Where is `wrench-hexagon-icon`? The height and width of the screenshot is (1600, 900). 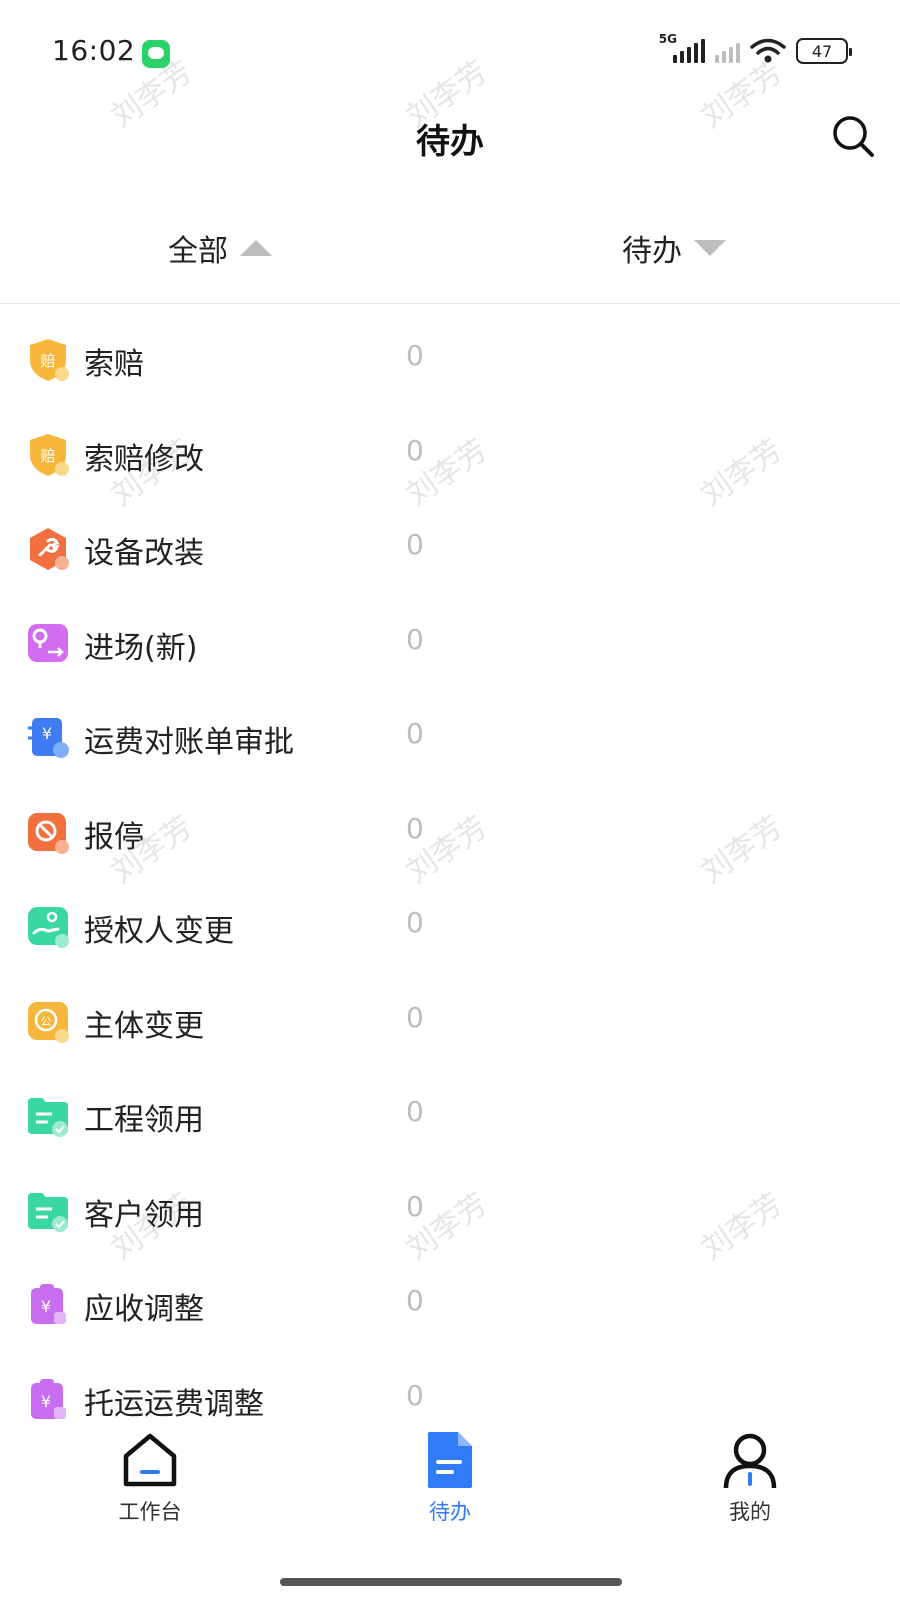
wrench-hexagon-icon is located at coordinates (48, 549).